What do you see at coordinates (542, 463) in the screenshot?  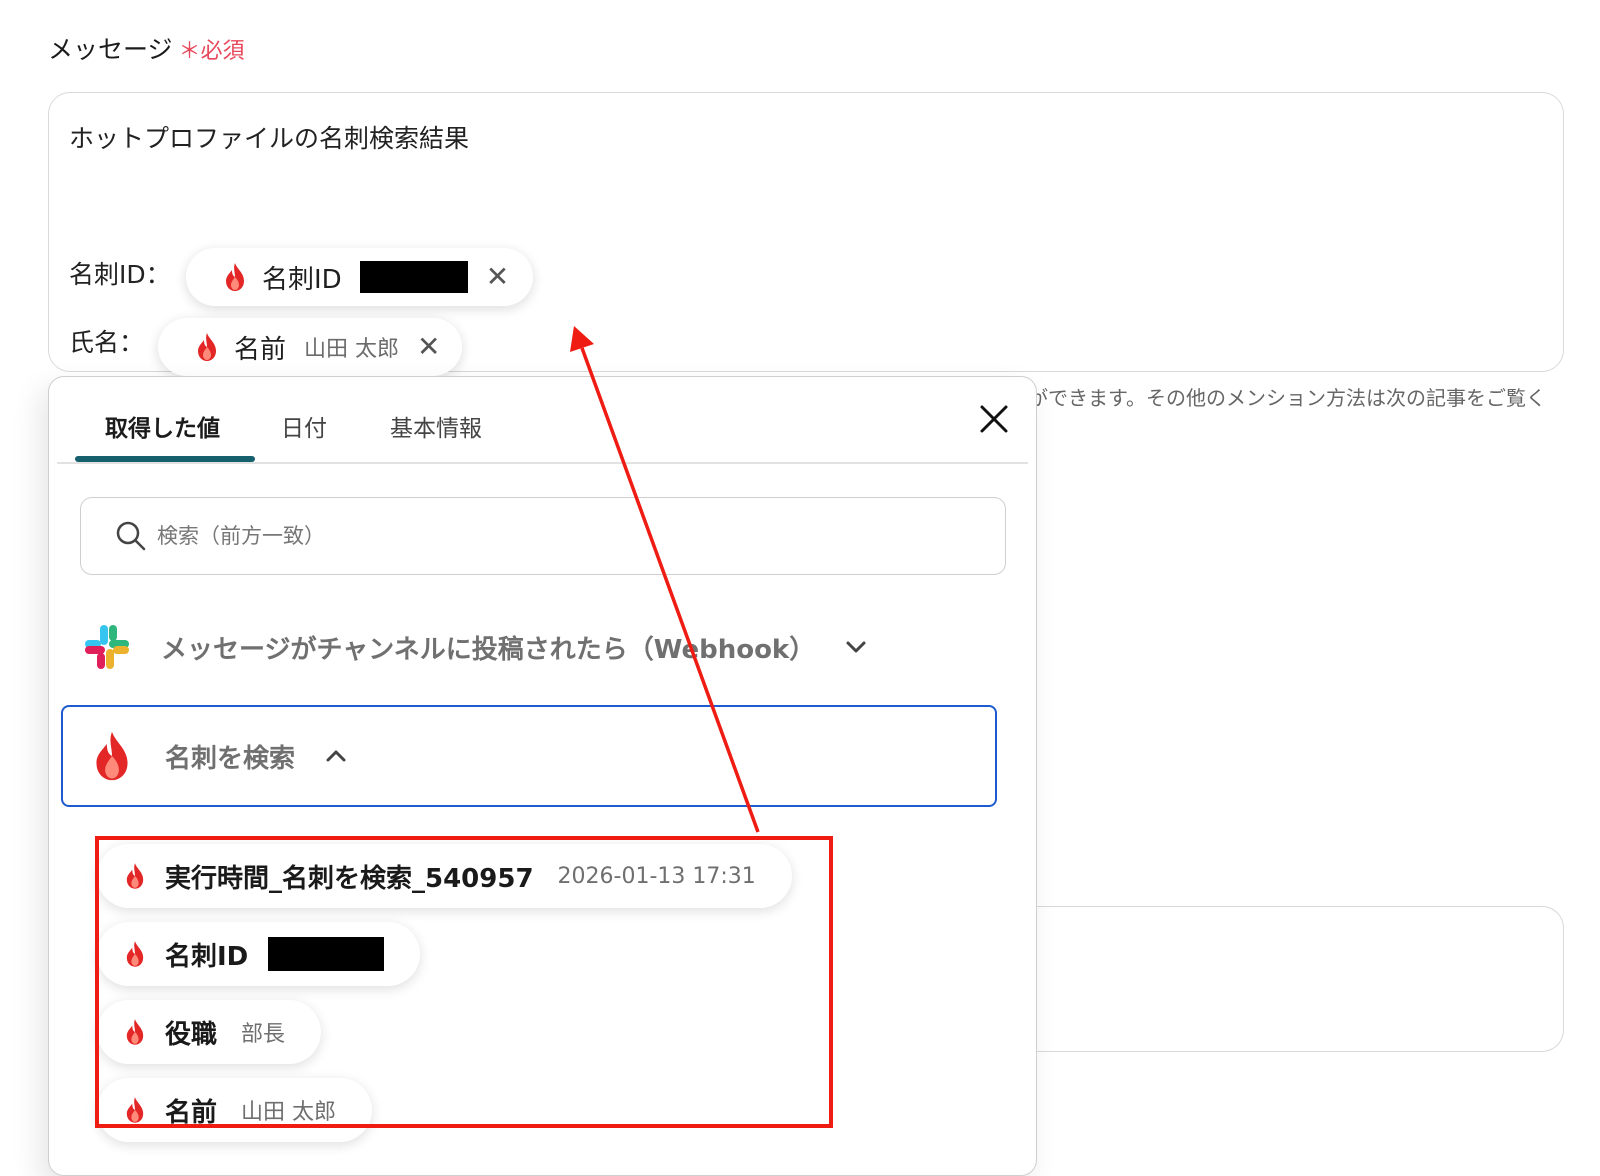 I see `tab-divider` at bounding box center [542, 463].